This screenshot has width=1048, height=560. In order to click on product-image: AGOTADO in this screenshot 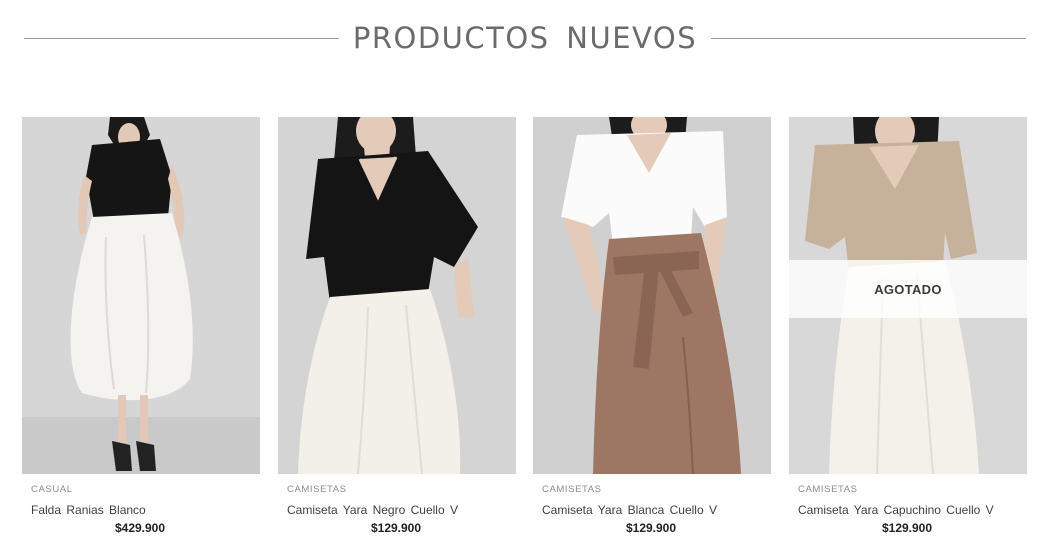, I will do `click(908, 295)`.